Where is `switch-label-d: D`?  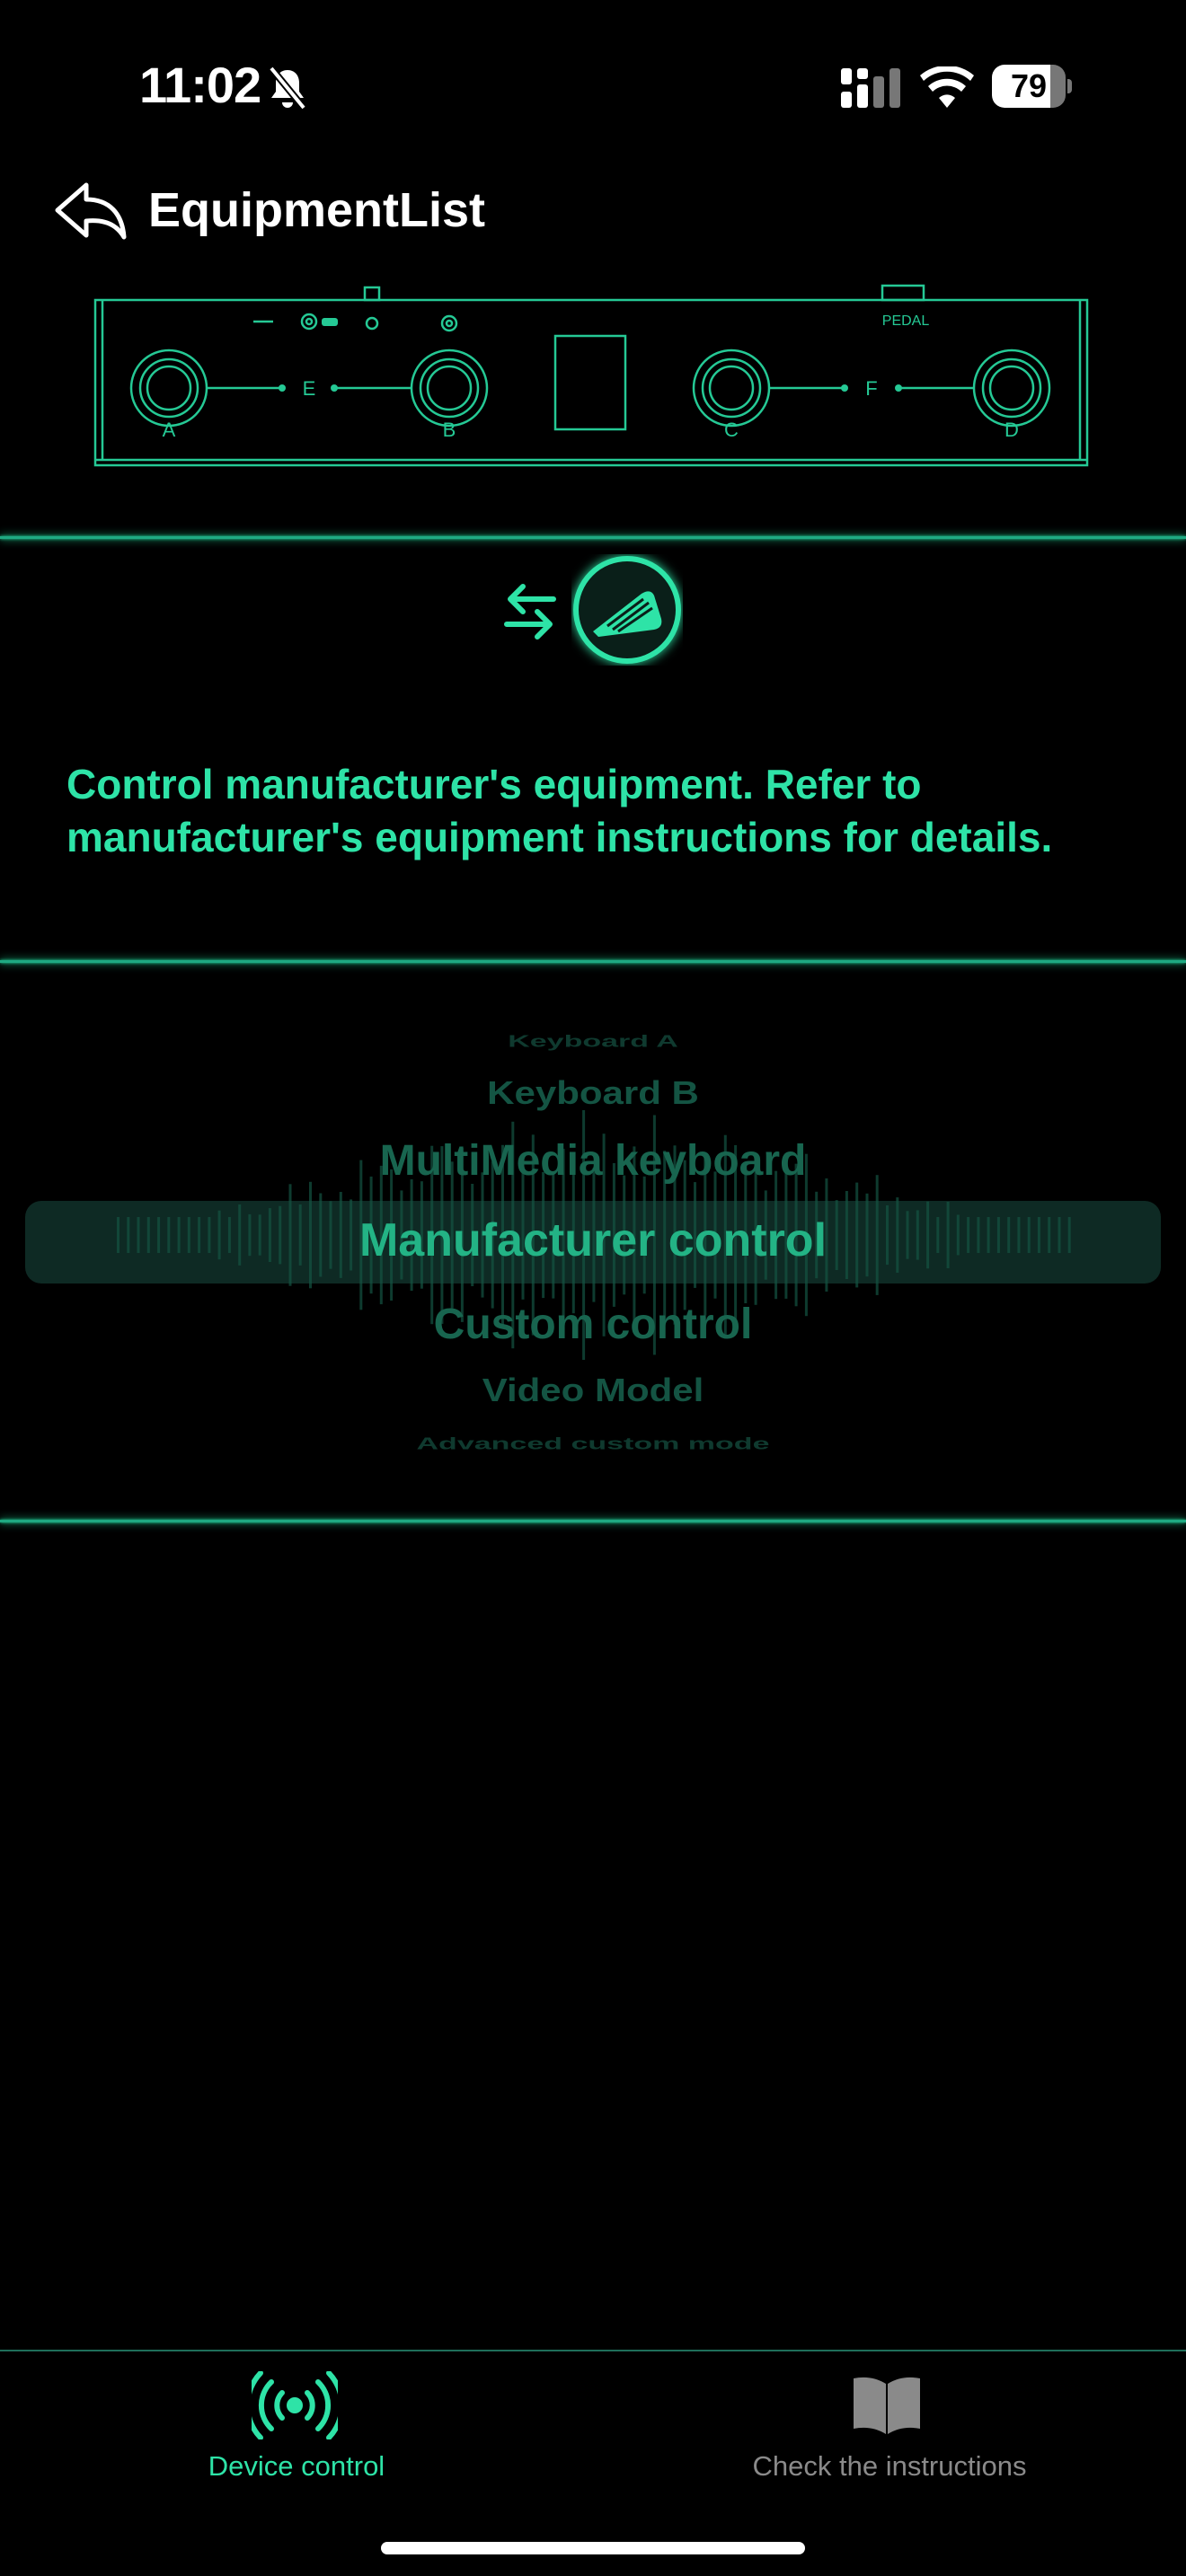
switch-label-d: D is located at coordinates (1012, 430).